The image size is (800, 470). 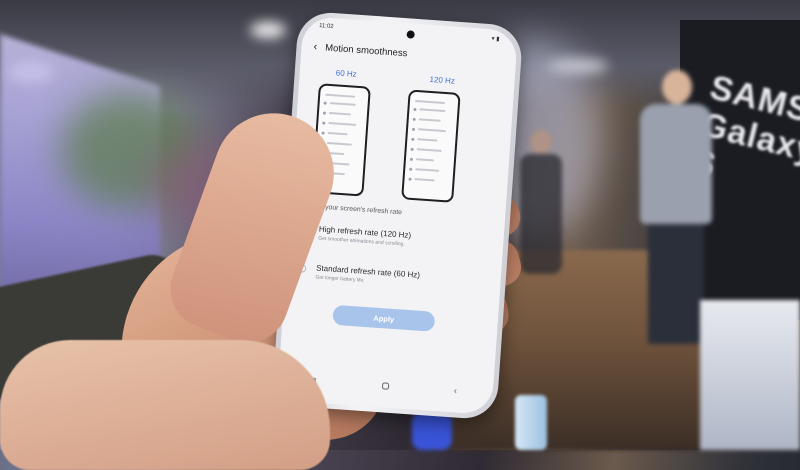 I want to click on home-icon, so click(x=385, y=386).